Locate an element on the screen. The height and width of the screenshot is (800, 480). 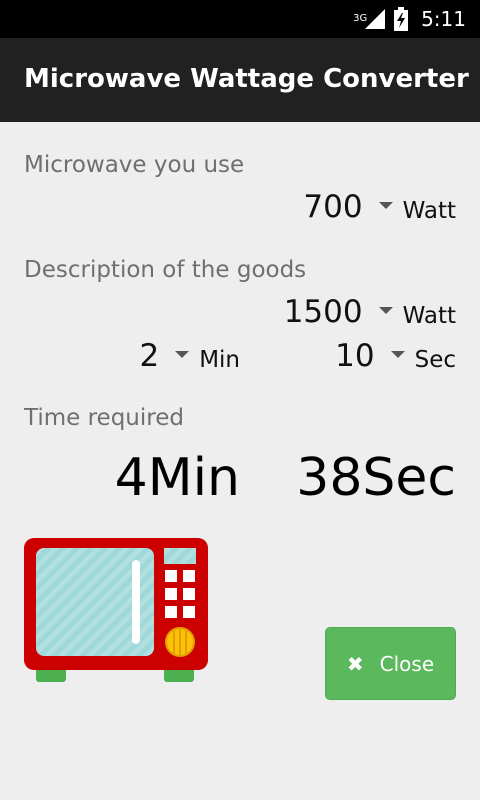
goods-wattage-unit: Watt is located at coordinates (429, 316).